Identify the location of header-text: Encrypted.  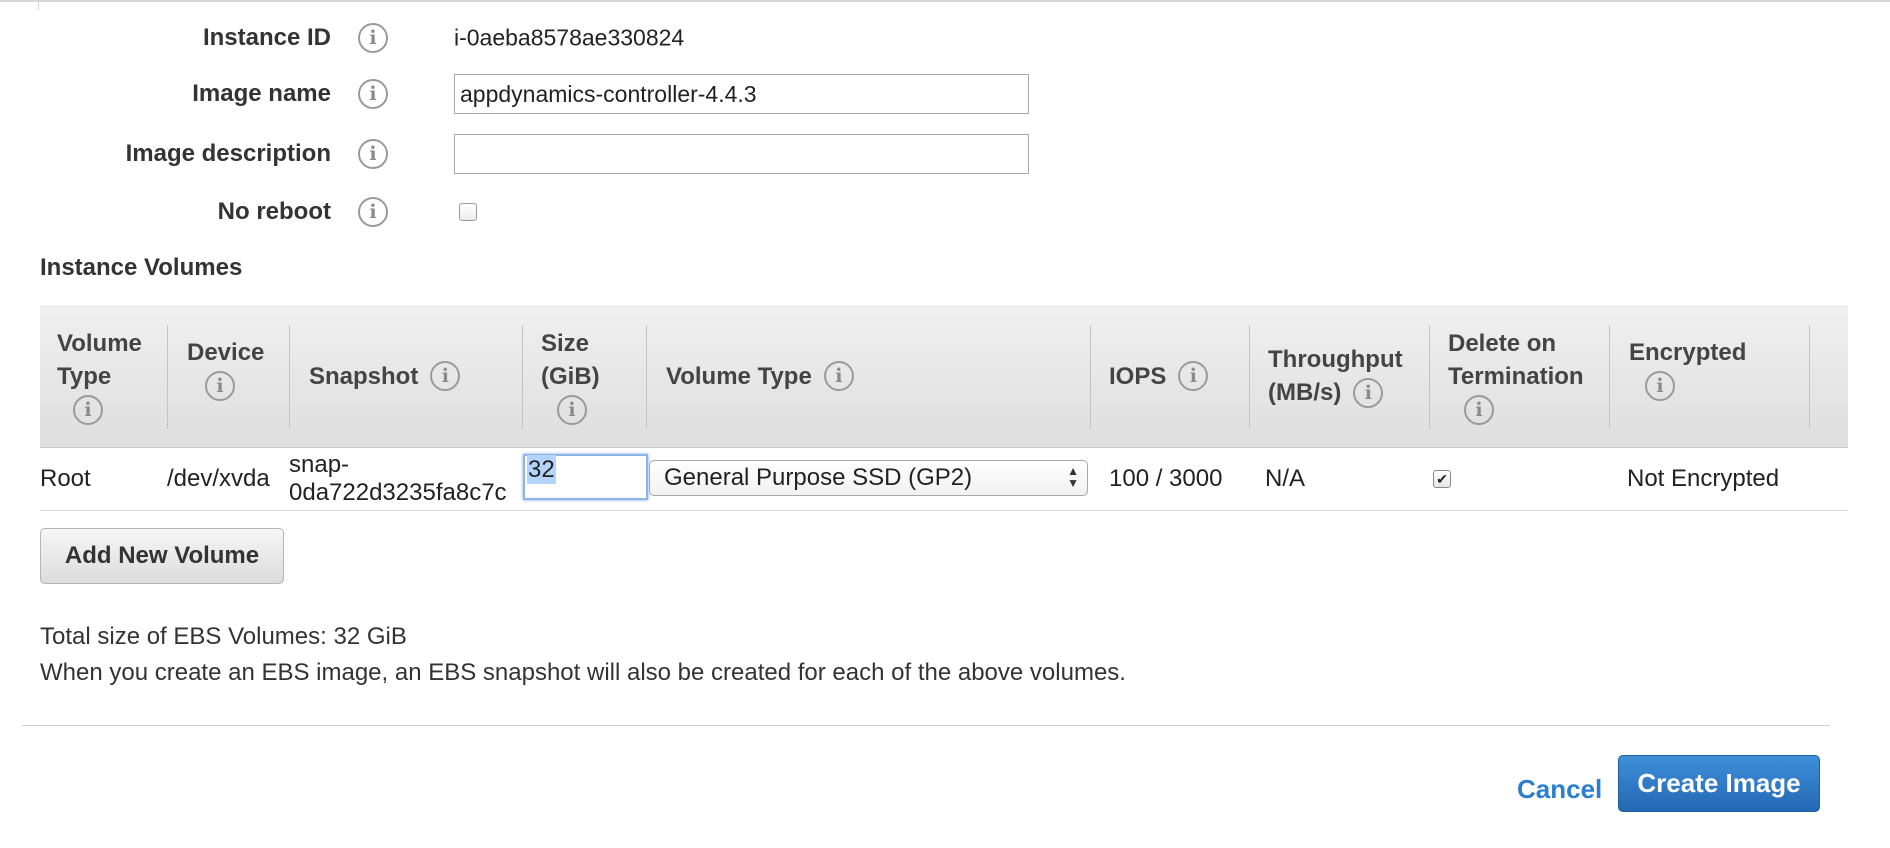
(1688, 352).